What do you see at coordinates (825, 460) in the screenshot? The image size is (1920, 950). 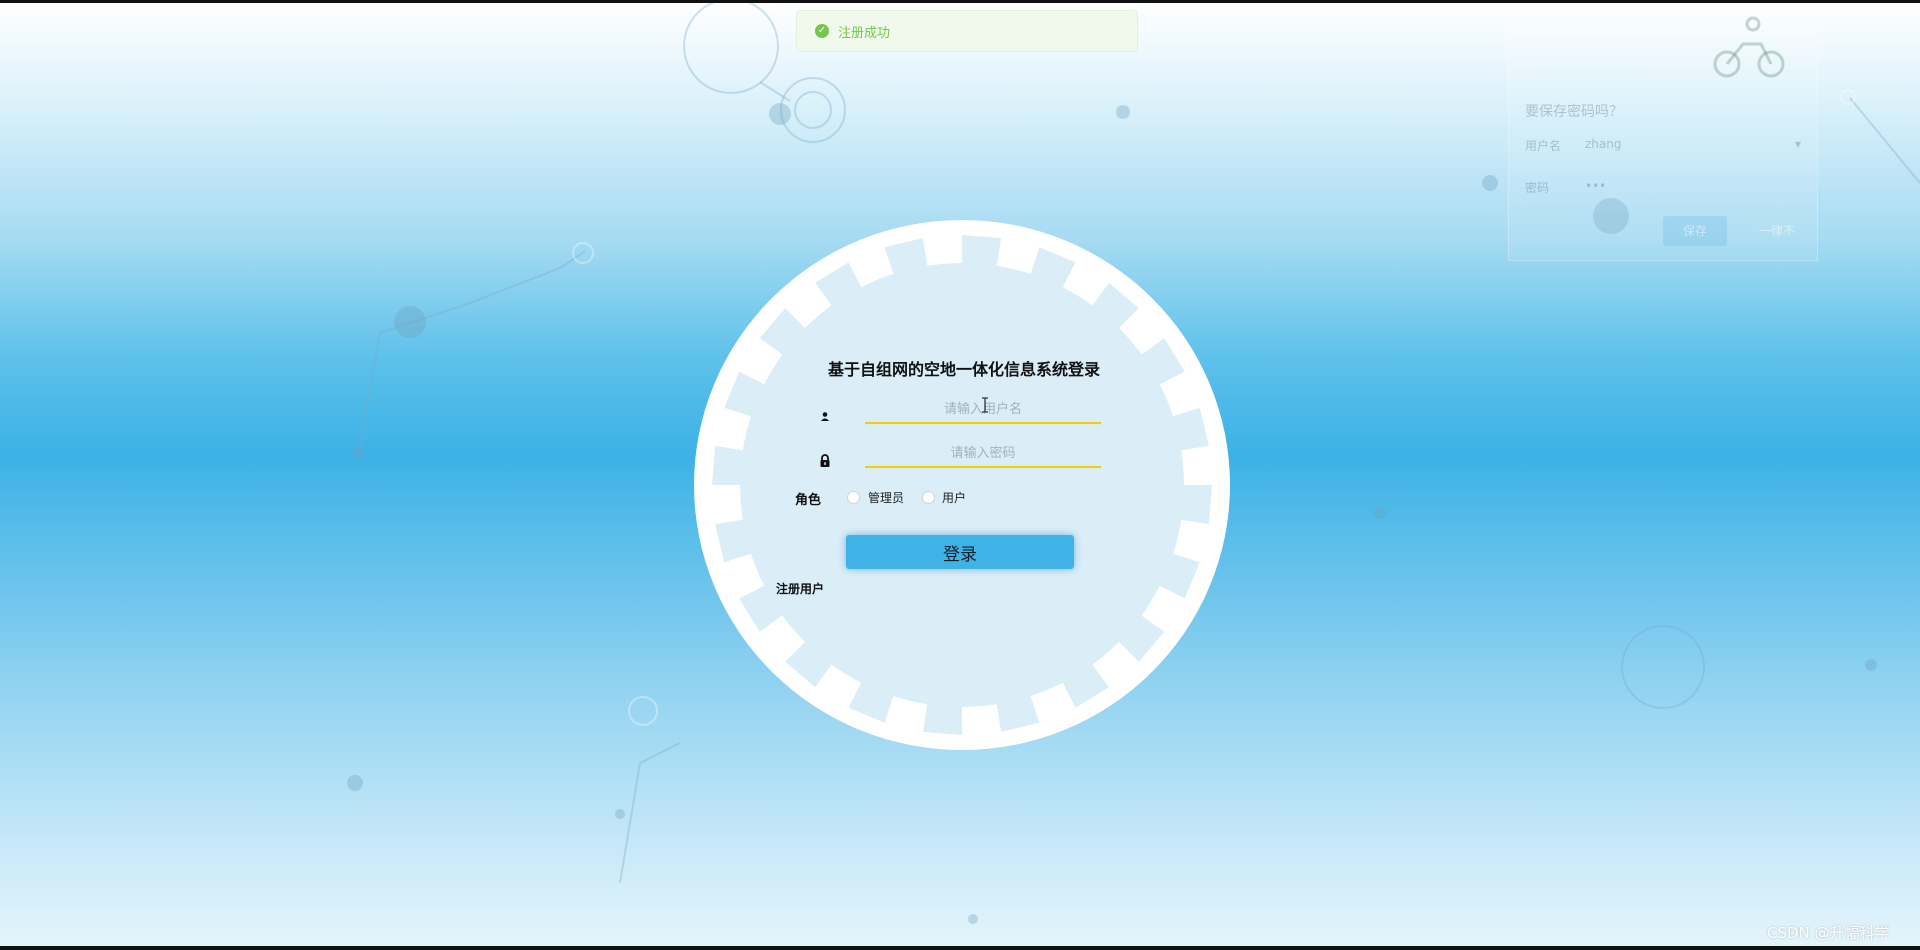 I see `lock-icon` at bounding box center [825, 460].